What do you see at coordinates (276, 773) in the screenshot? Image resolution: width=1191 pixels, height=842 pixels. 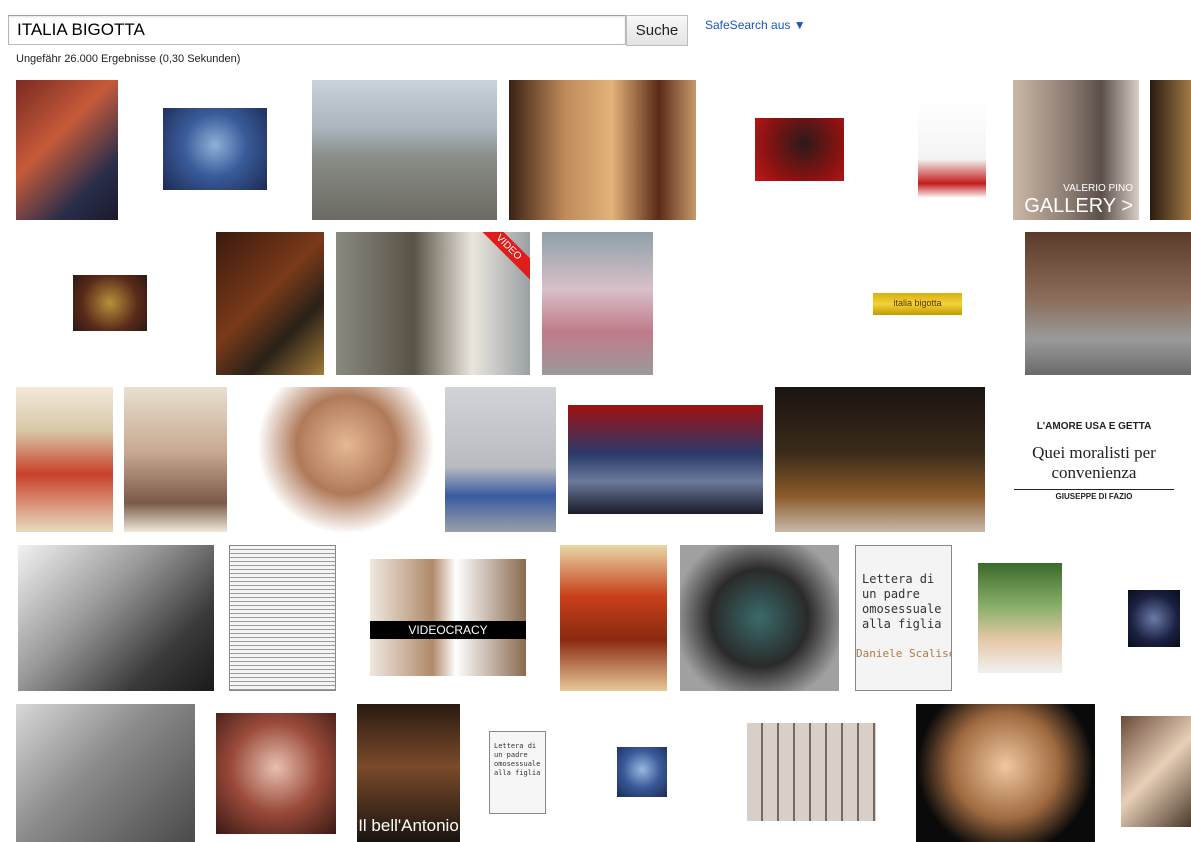 I see `image-result-woman-cigarette` at bounding box center [276, 773].